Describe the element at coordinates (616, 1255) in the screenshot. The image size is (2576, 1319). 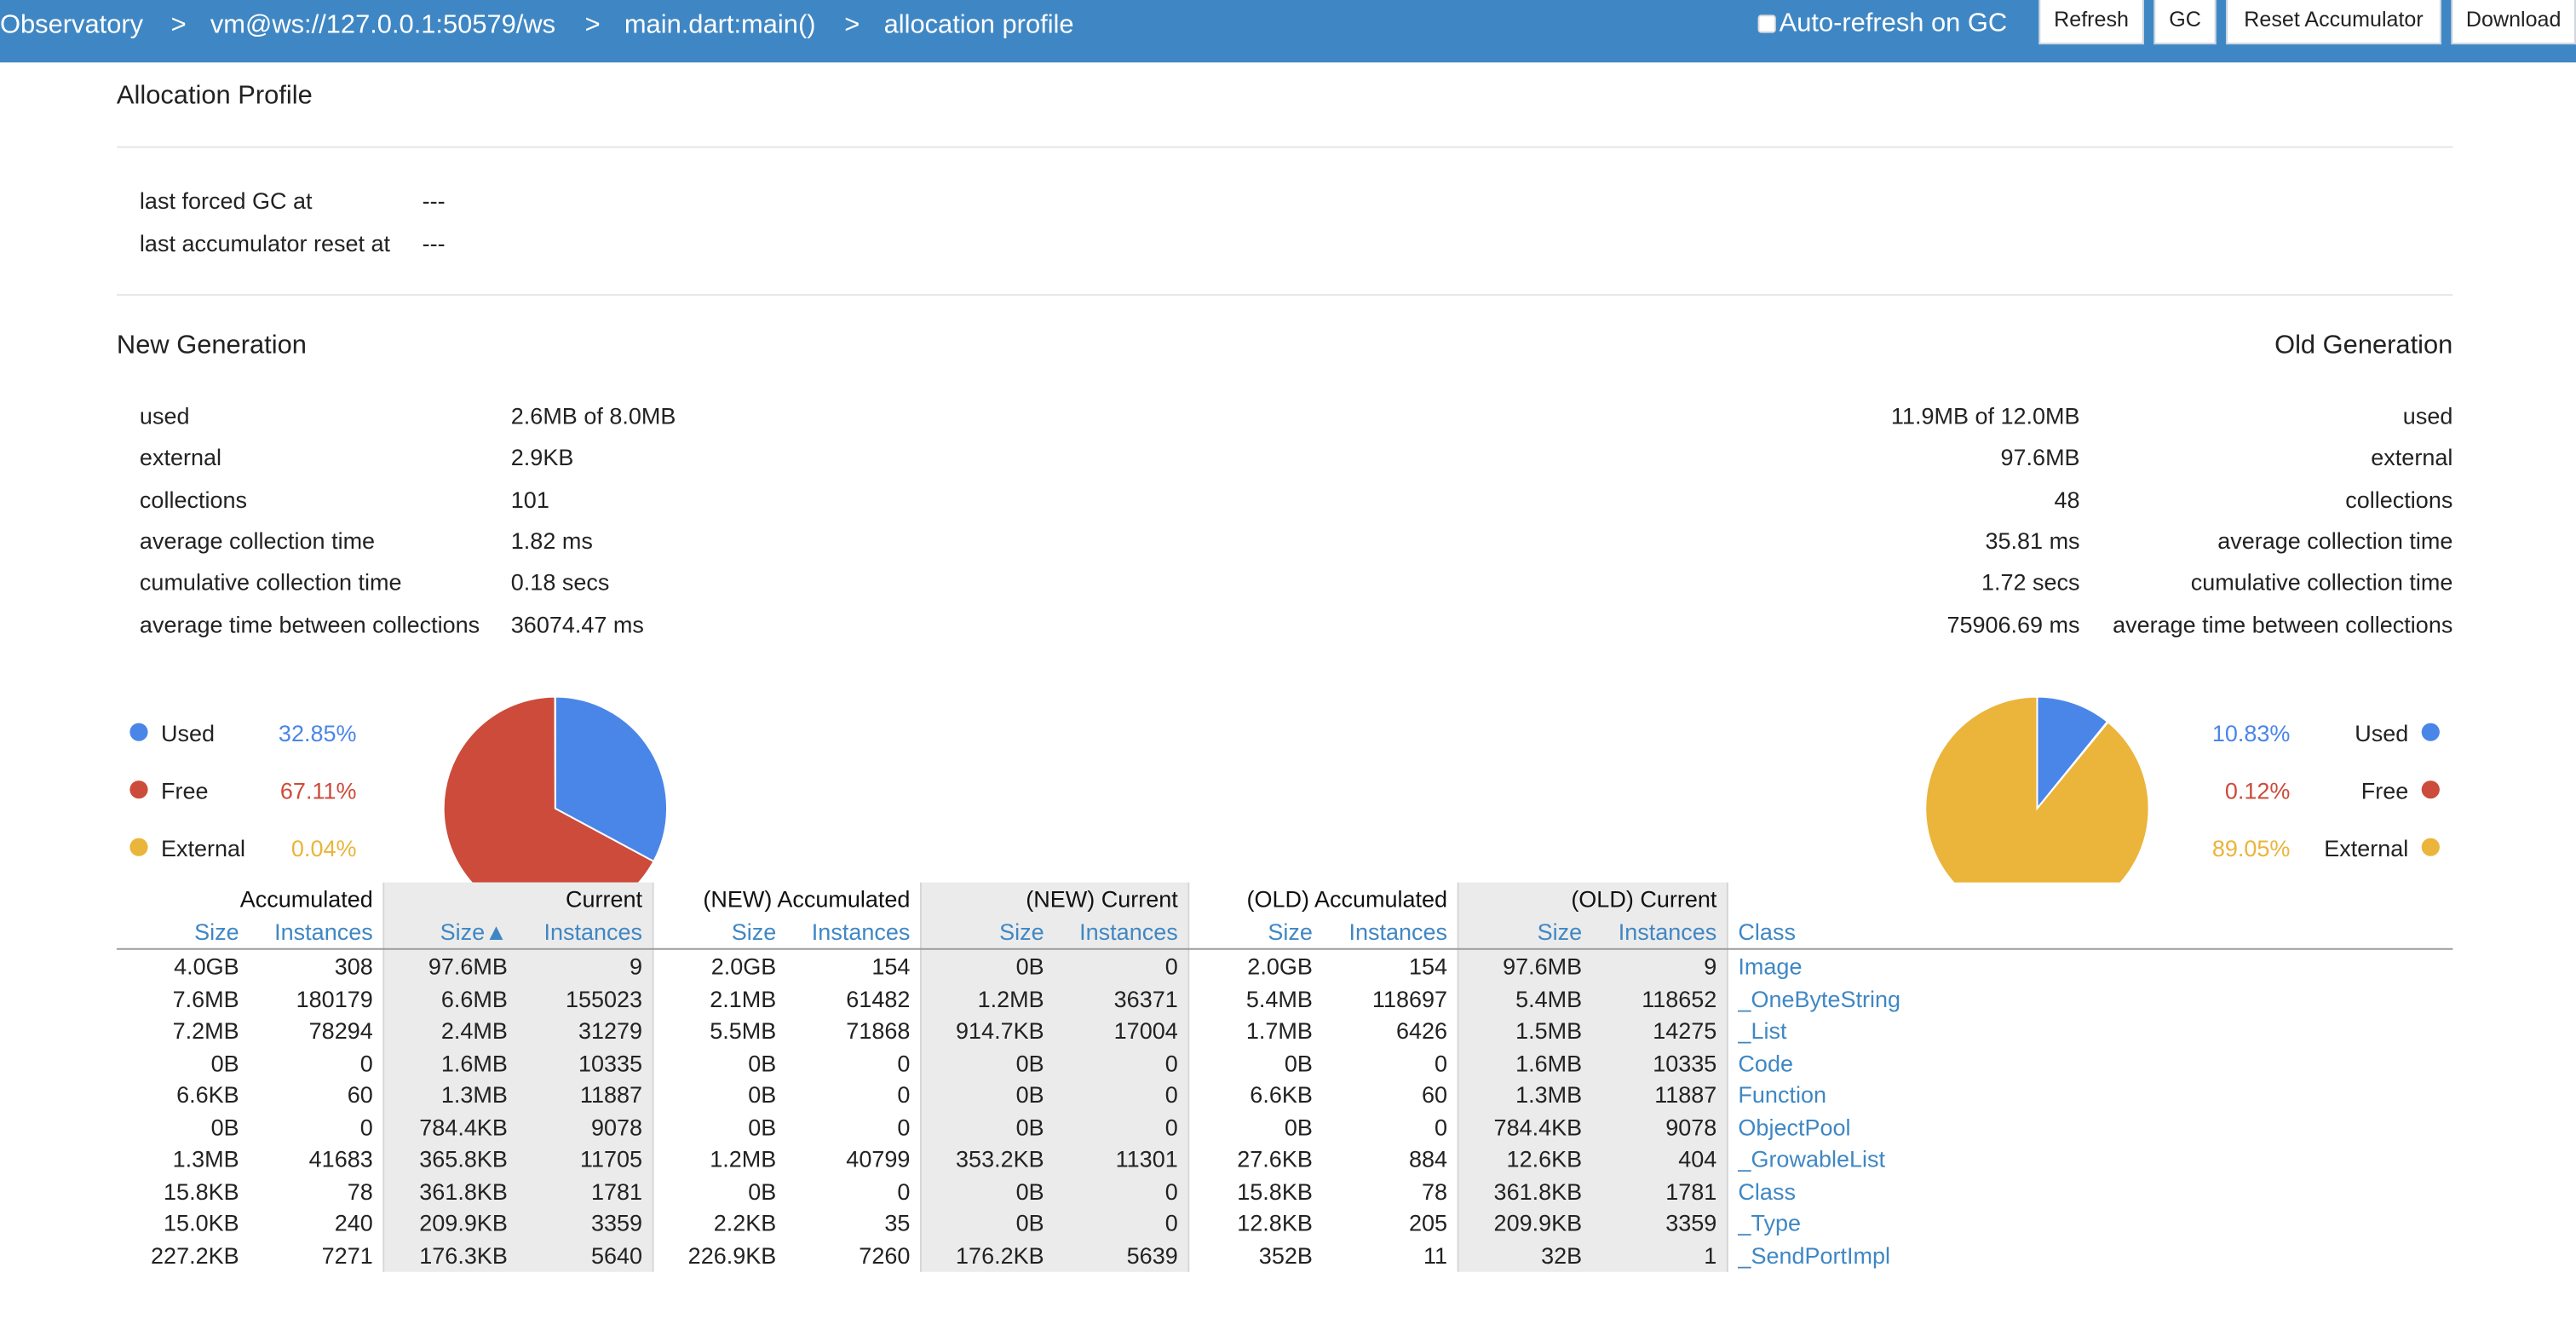
I see `instances-cell: 5640` at that location.